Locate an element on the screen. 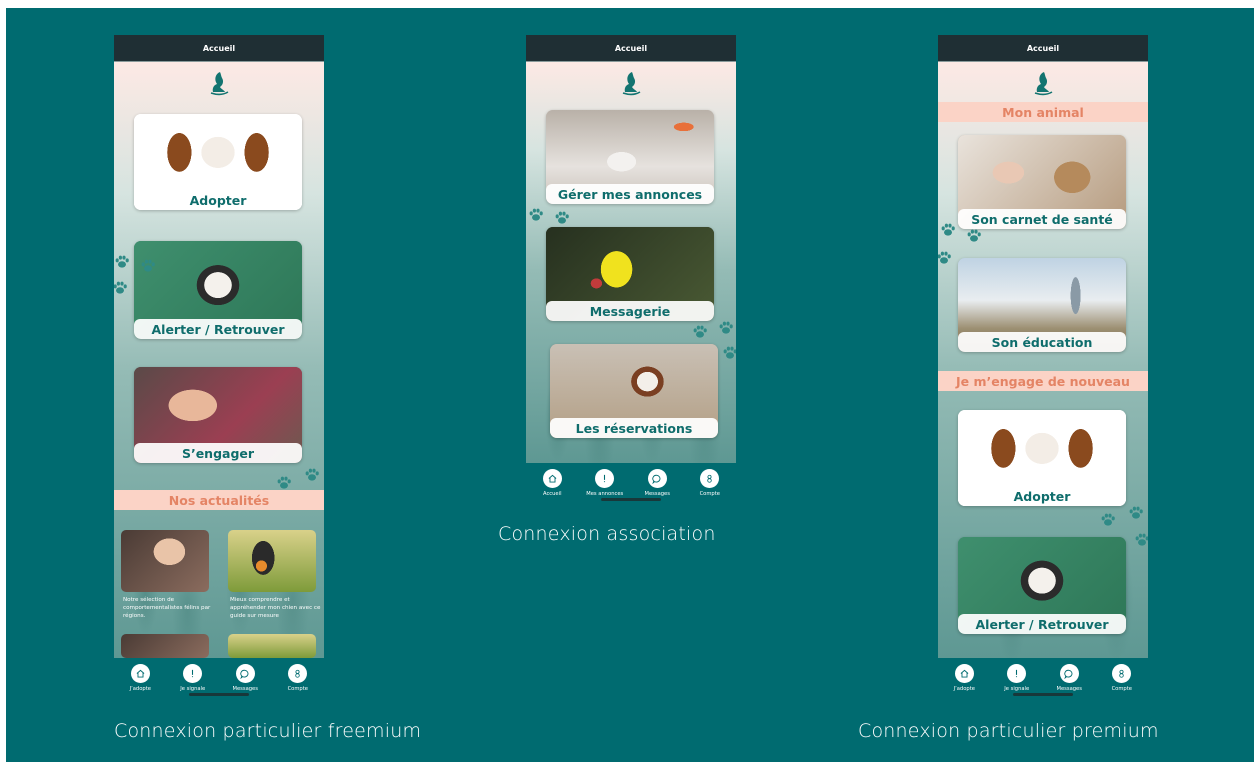  card-label: Messagerie is located at coordinates (630, 311).